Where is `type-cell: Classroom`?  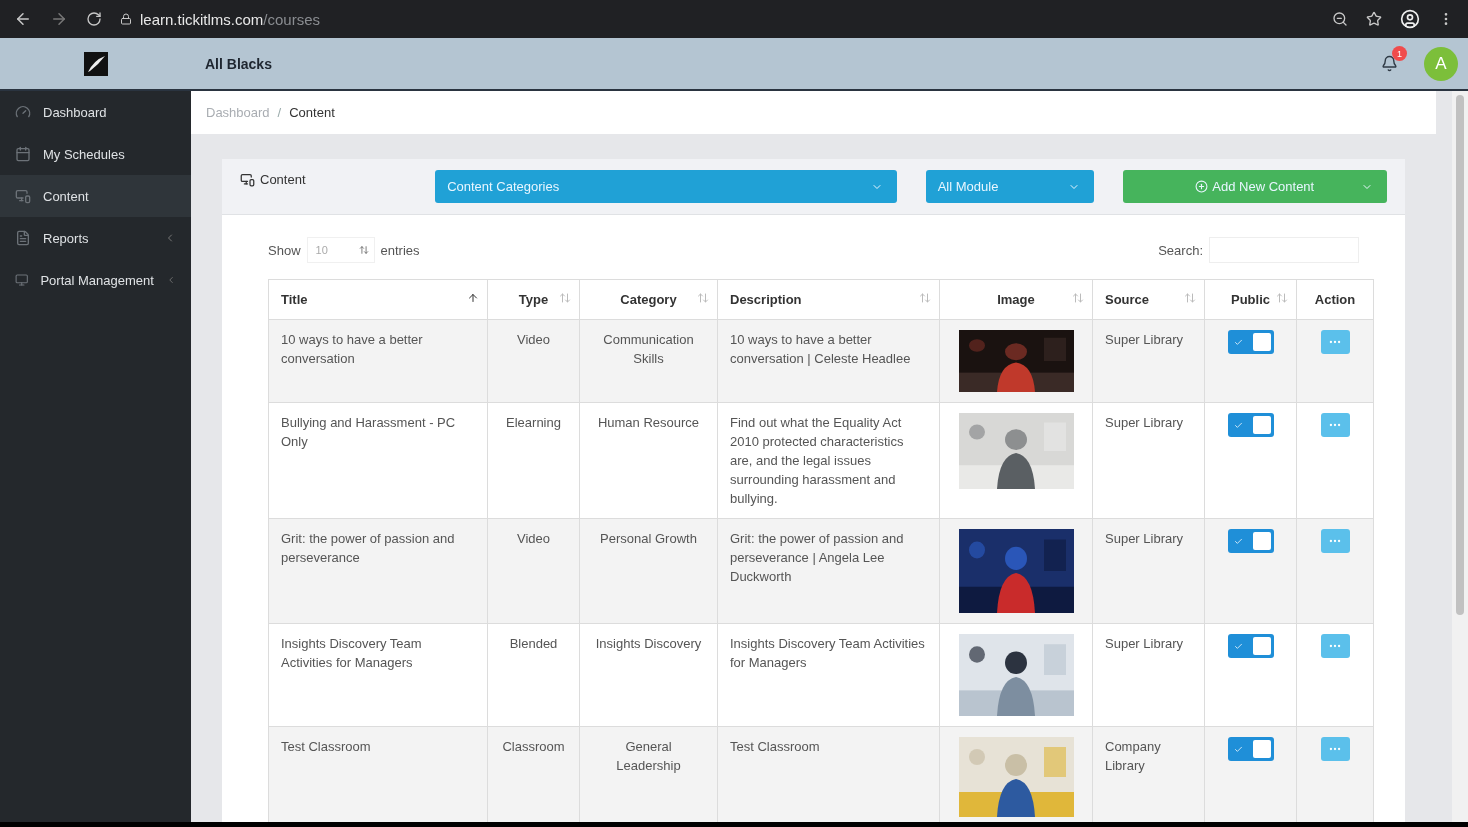 type-cell: Classroom is located at coordinates (533, 746).